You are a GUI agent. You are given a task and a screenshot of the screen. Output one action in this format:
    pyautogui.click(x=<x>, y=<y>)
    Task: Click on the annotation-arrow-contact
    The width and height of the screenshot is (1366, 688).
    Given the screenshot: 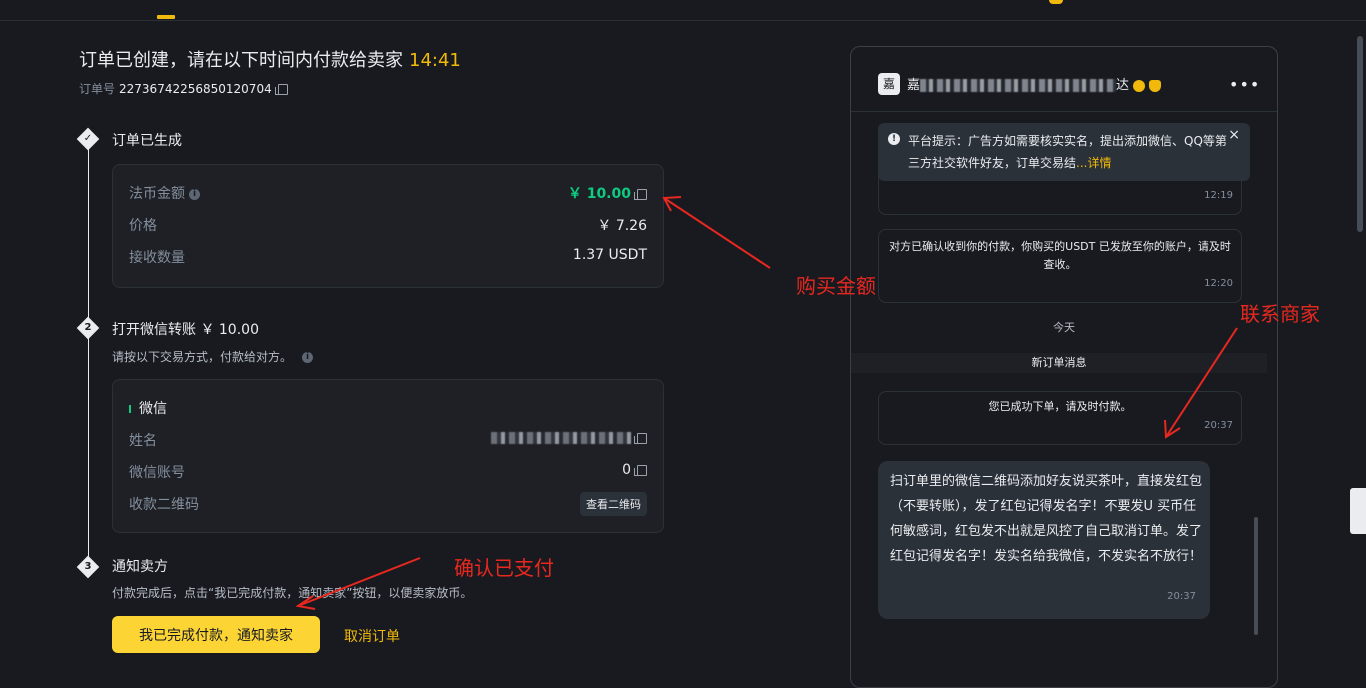 What is the action you would take?
    pyautogui.click(x=1201, y=382)
    